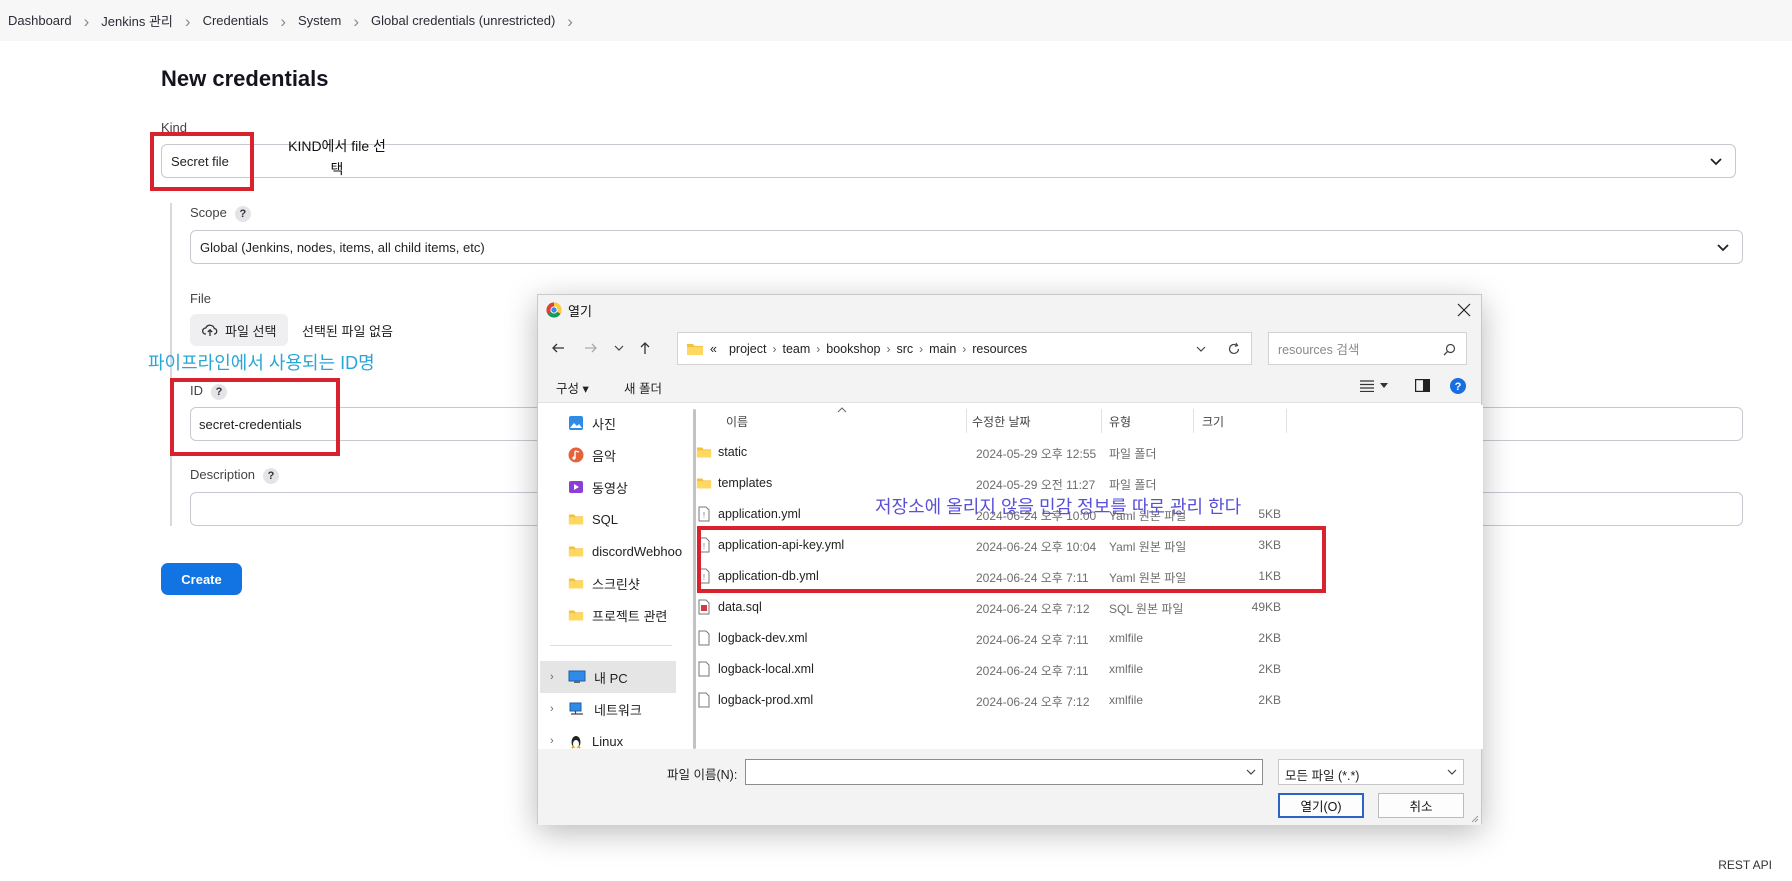 The height and width of the screenshot is (881, 1792). Describe the element at coordinates (1120, 421) in the screenshot. I see `column-header-type: 유형` at that location.